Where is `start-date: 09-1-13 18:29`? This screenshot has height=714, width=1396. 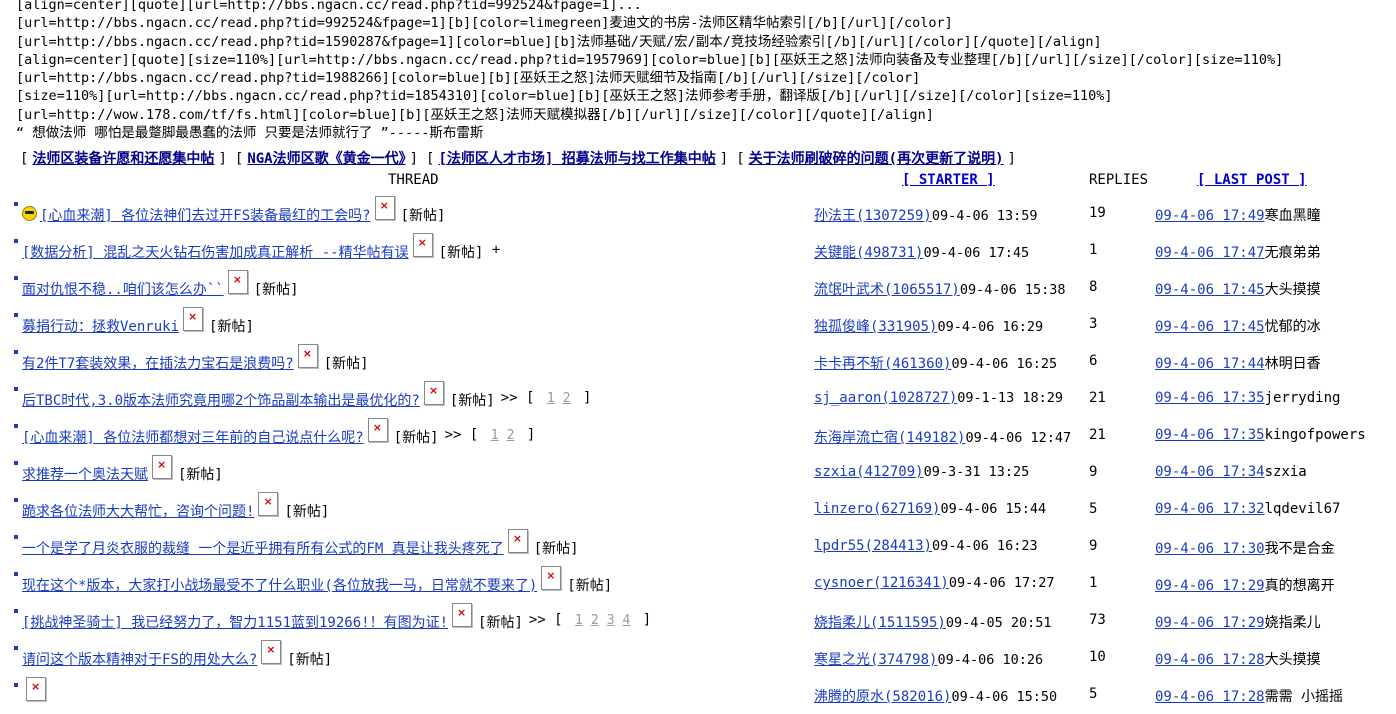
start-date: 09-1-13 18:29 is located at coordinates (1010, 398).